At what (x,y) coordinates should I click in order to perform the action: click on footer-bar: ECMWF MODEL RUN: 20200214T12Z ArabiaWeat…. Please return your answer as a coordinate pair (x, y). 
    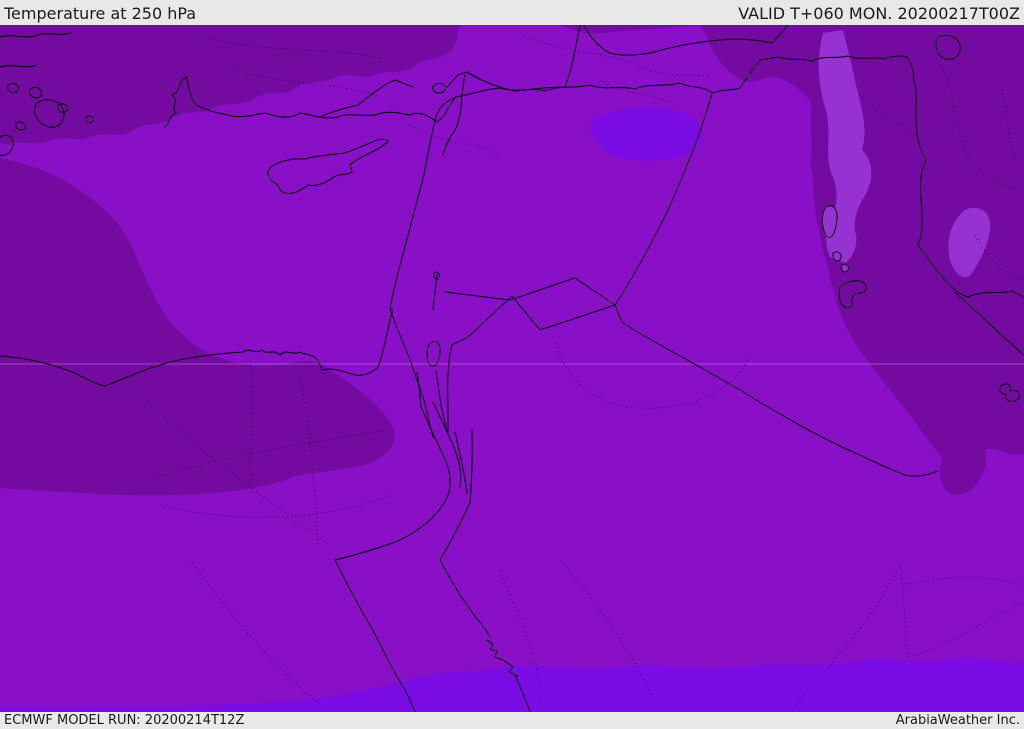
    Looking at the image, I should click on (512, 720).